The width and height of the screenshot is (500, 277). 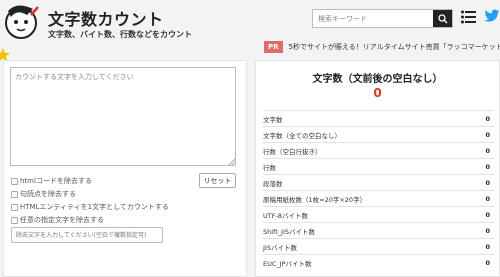 I want to click on pr-badge: PR, so click(x=273, y=47).